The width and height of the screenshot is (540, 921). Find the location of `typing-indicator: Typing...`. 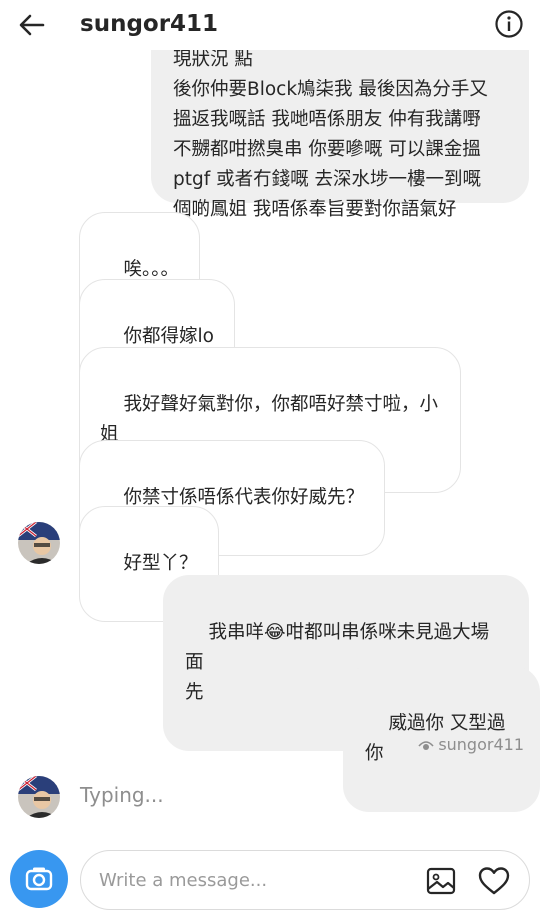

typing-indicator: Typing... is located at coordinates (122, 795).